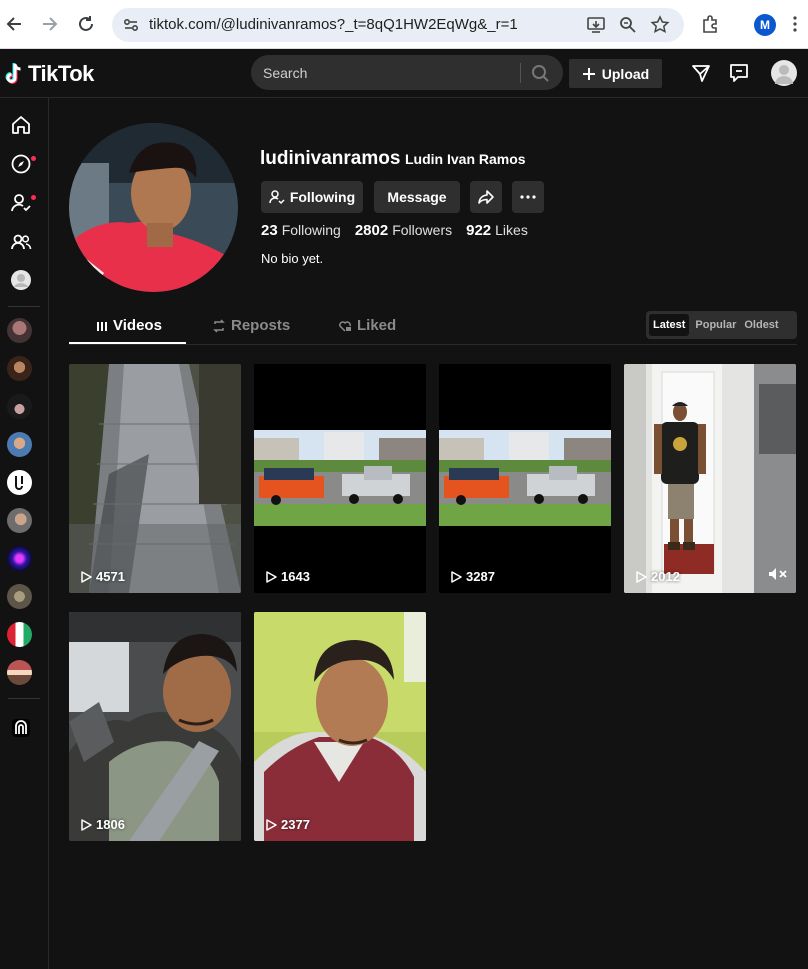 The width and height of the screenshot is (808, 969). I want to click on likes-stat-label: Likes, so click(511, 230).